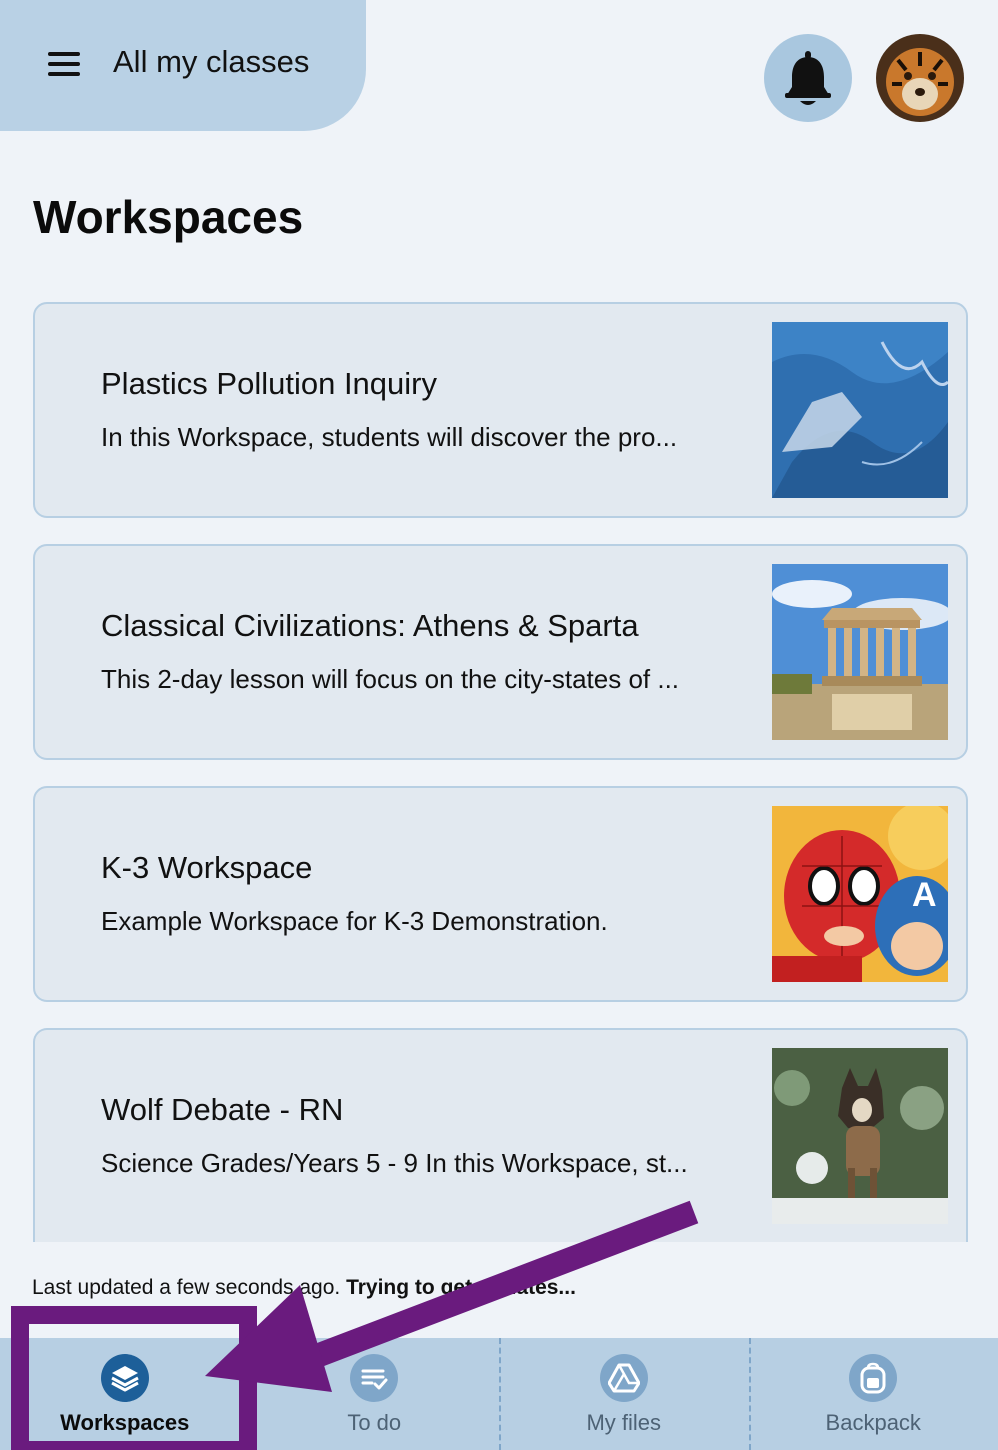  I want to click on layers-icon, so click(124, 1378).